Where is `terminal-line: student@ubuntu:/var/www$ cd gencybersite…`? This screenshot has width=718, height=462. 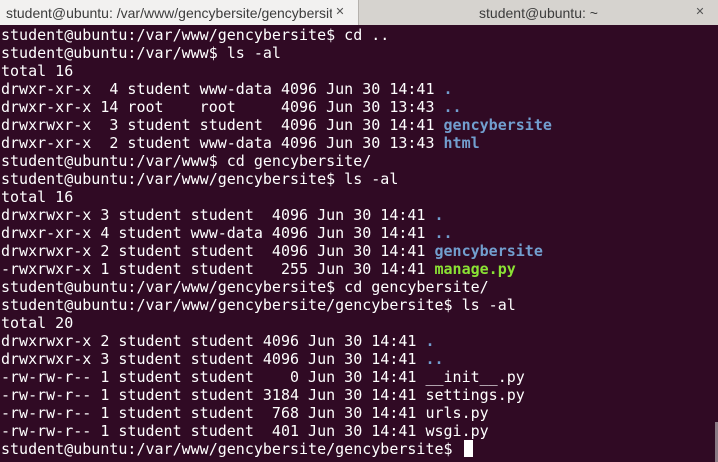 terminal-line: student@ubuntu:/var/www$ cd gencybersite… is located at coordinates (186, 161).